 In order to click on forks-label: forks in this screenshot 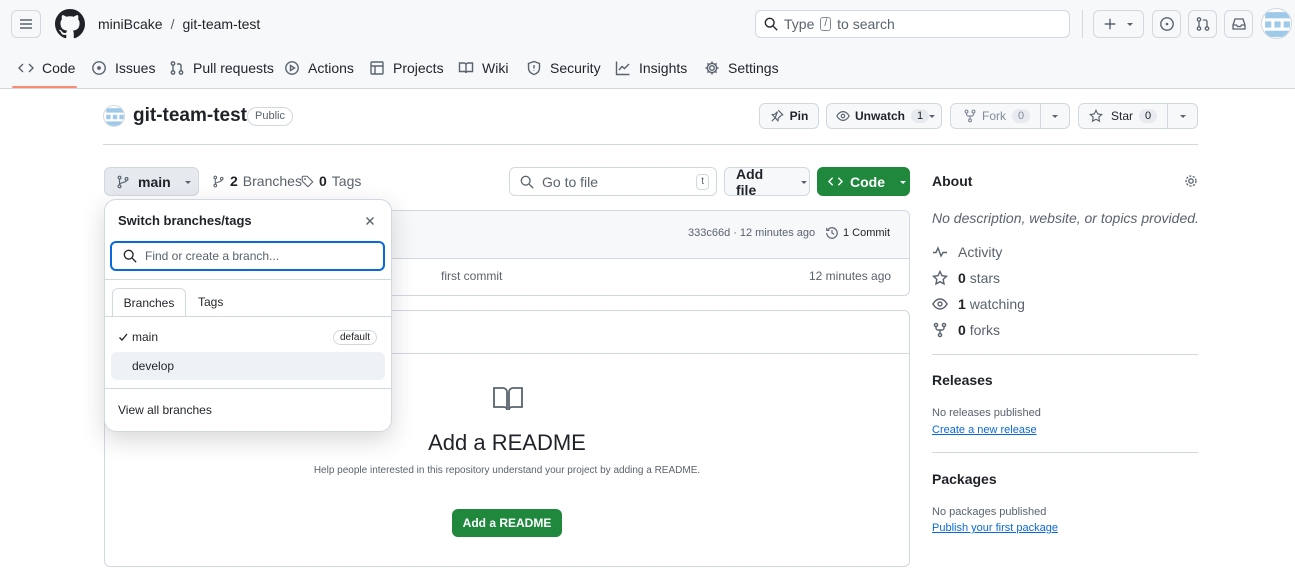, I will do `click(985, 330)`.